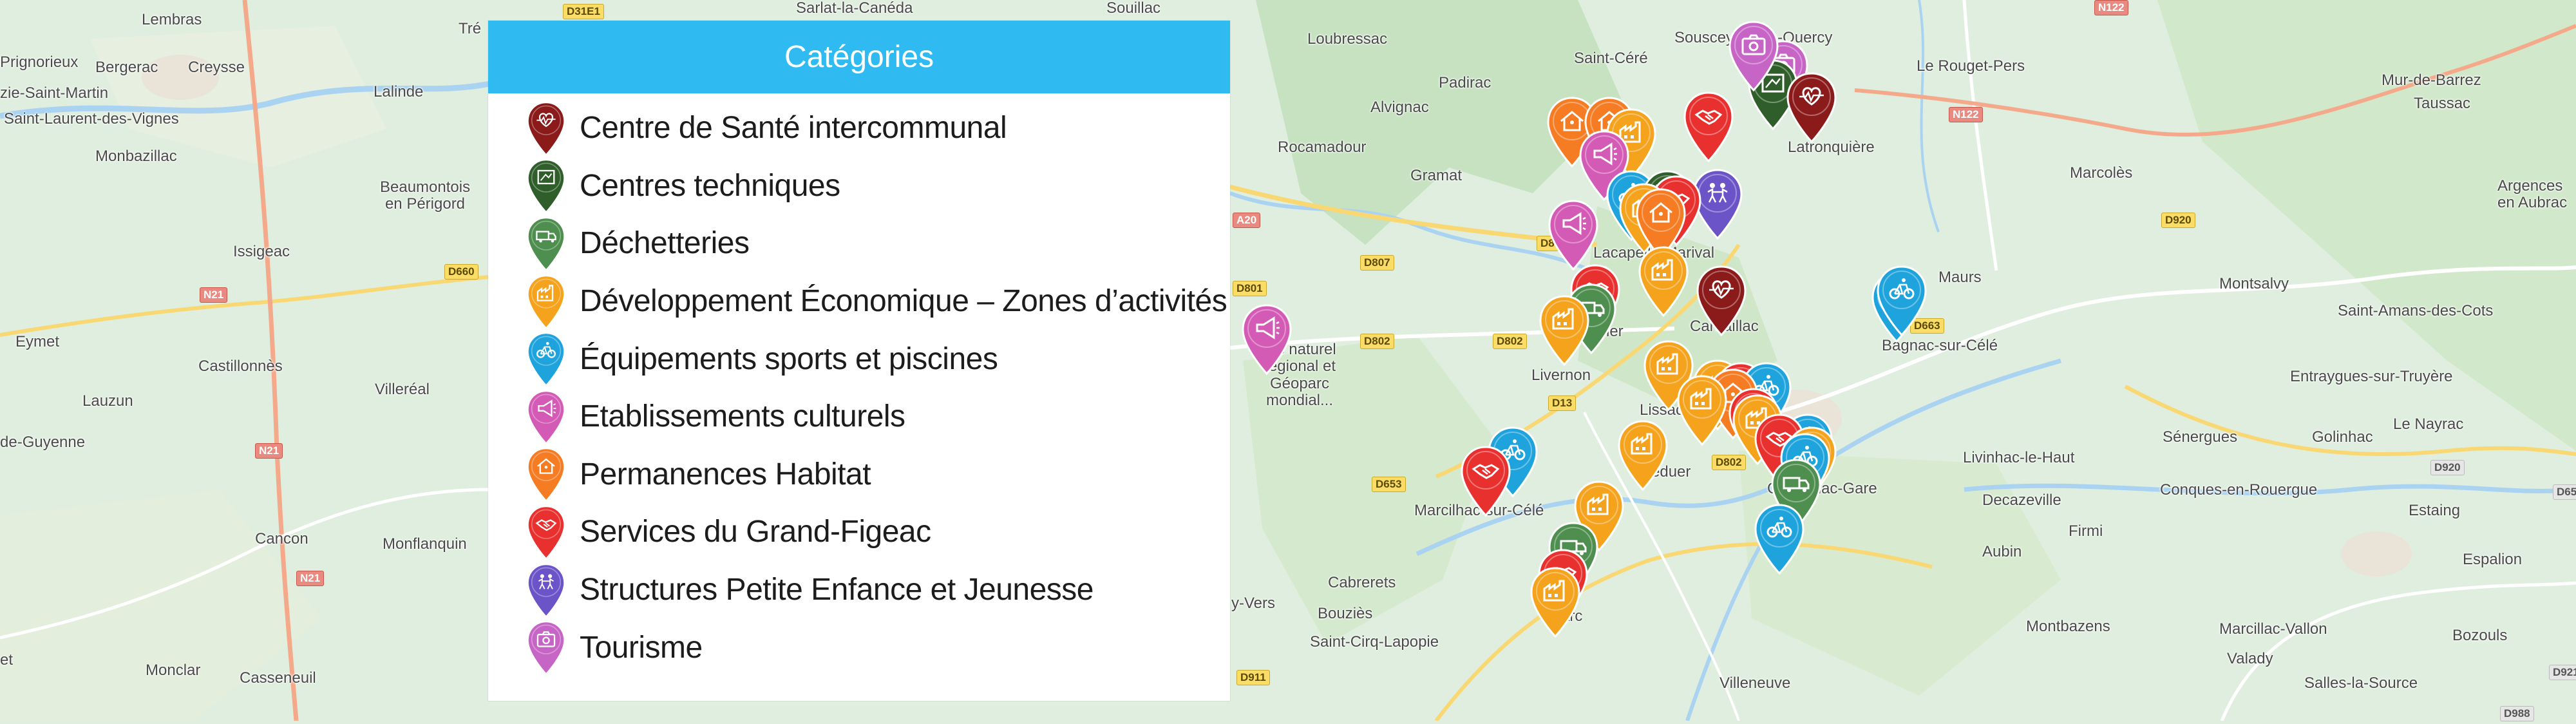 The image size is (2576, 724). Describe the element at coordinates (793, 128) in the screenshot. I see `category-label: Centre de Santé intercommunal` at that location.